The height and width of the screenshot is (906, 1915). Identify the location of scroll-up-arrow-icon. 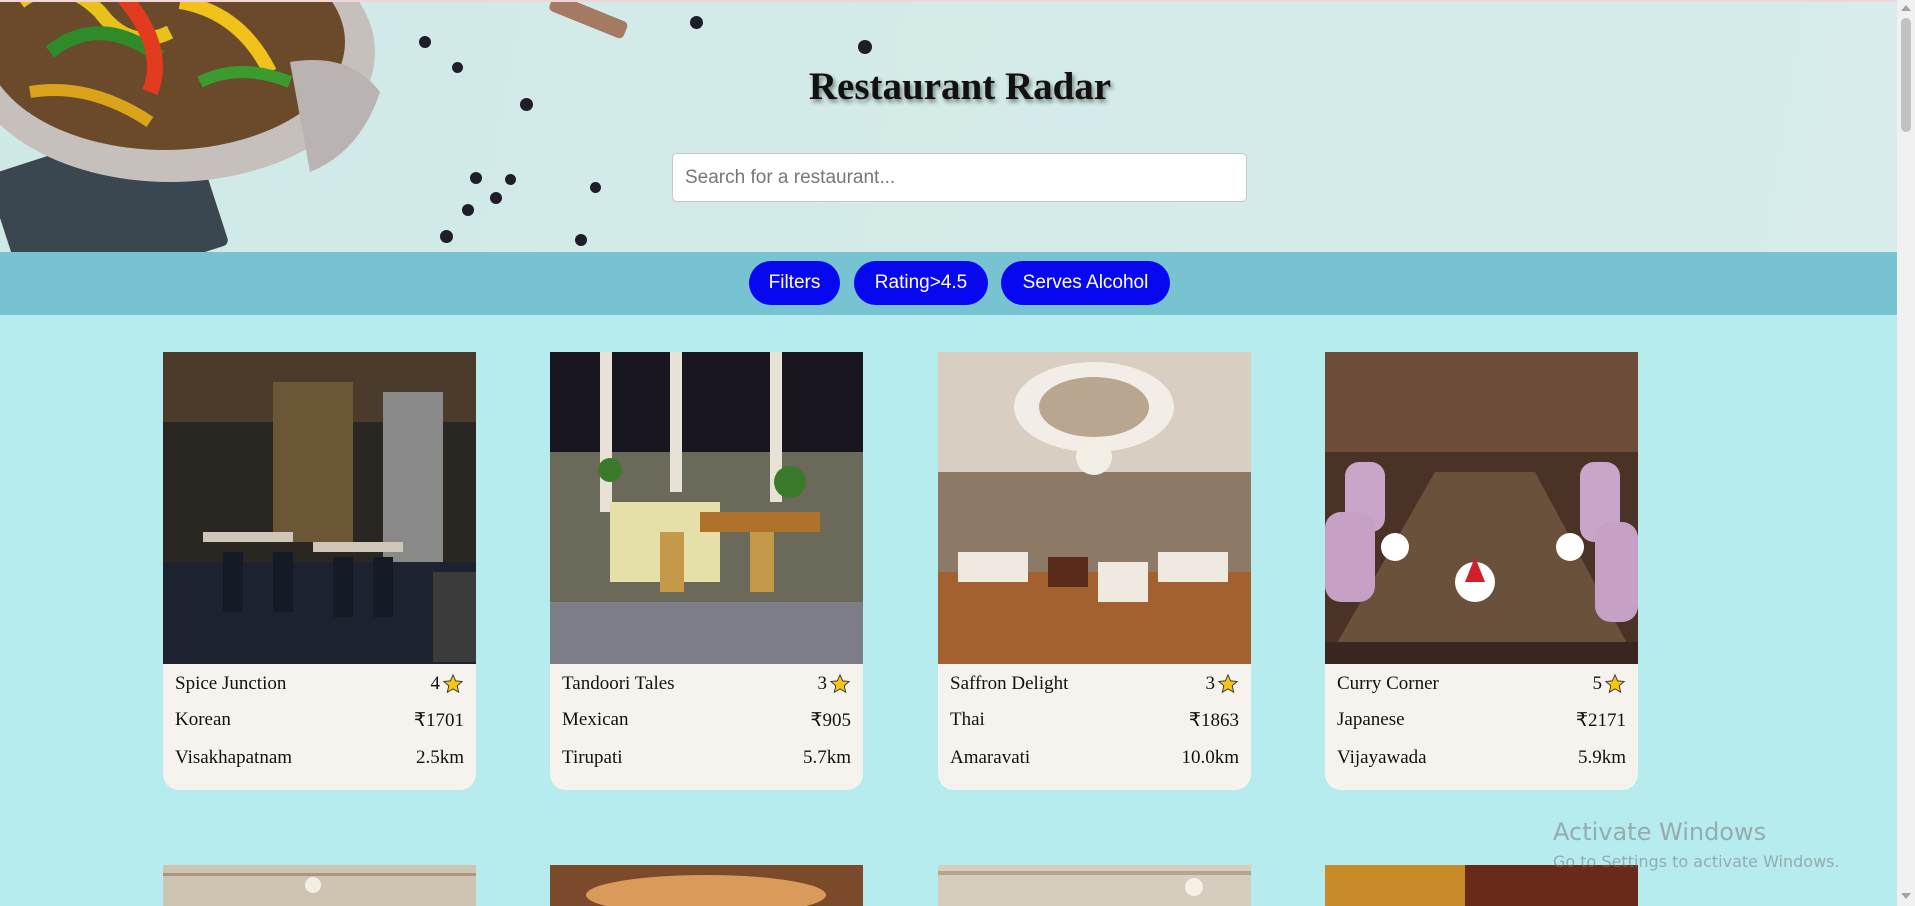
(1906, 8).